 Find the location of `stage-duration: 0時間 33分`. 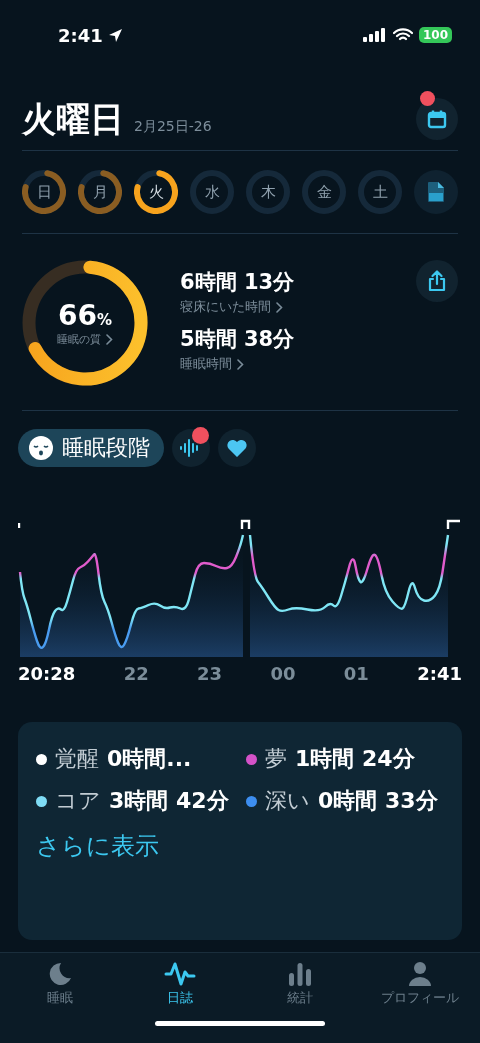

stage-duration: 0時間 33分 is located at coordinates (378, 800).